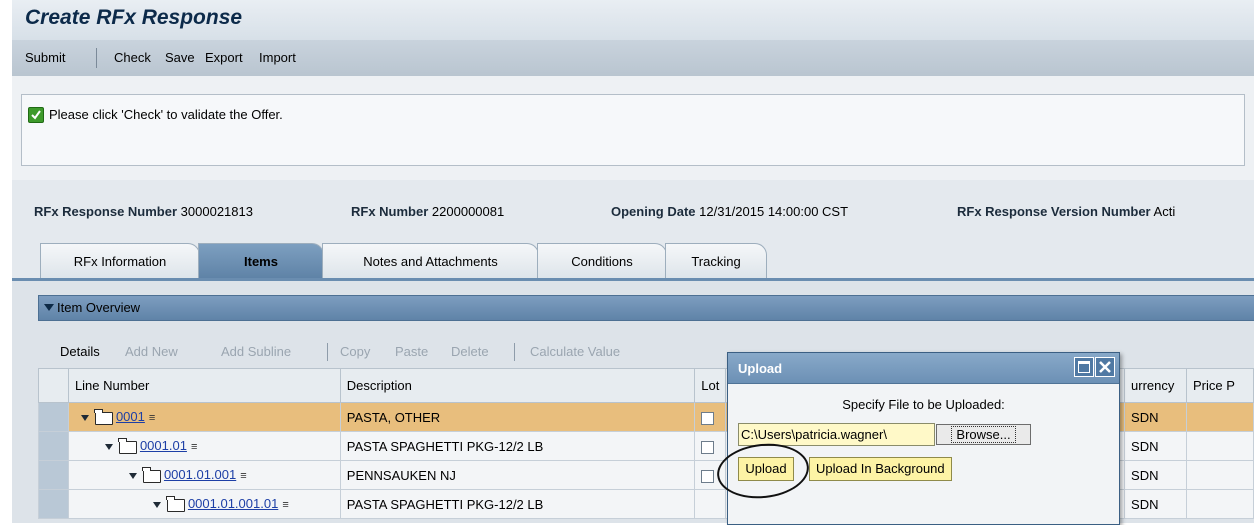 This screenshot has height=525, width=1254. What do you see at coordinates (355, 351) in the screenshot?
I see `copy-button: Copy` at bounding box center [355, 351].